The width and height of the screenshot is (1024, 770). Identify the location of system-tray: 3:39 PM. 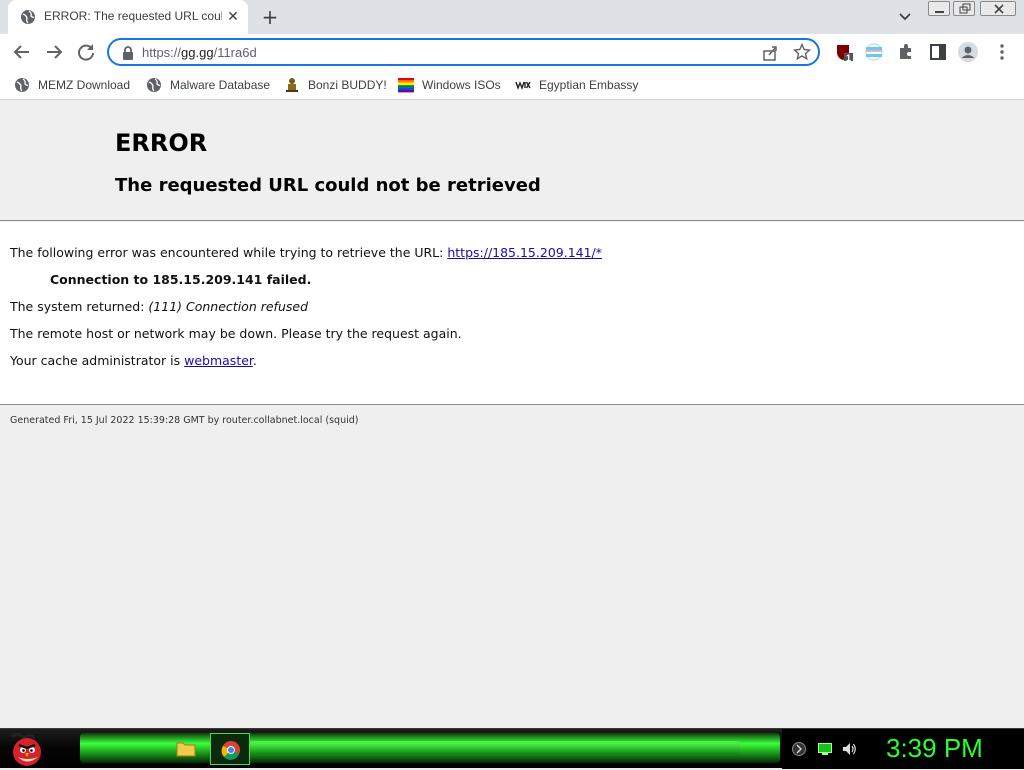
(903, 749).